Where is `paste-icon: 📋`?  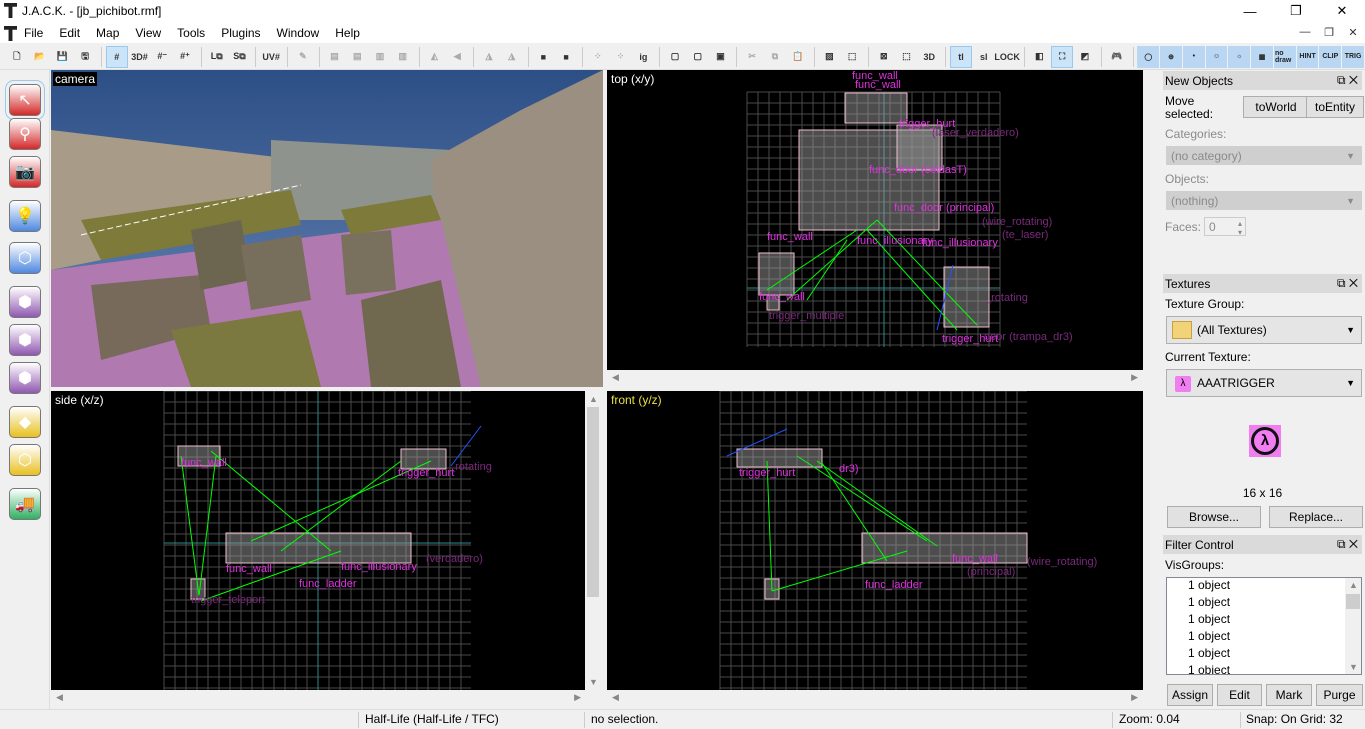
paste-icon: 📋 is located at coordinates (798, 57).